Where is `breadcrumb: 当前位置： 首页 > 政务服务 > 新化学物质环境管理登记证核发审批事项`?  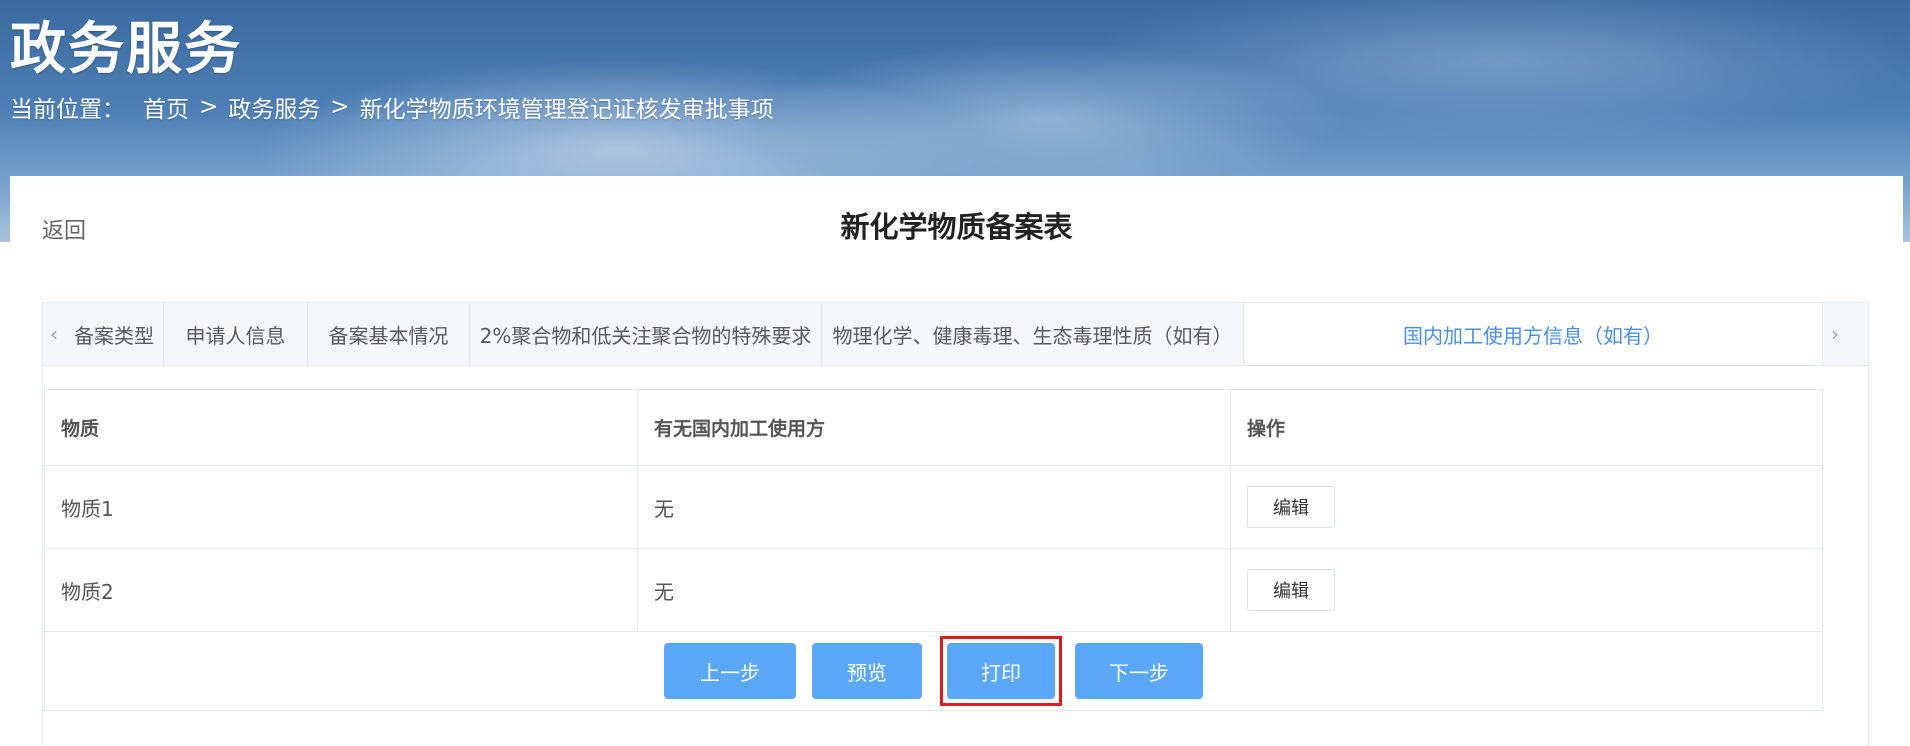 breadcrumb: 当前位置： 首页 > 政务服务 > 新化学物质环境管理登记证核发审批事项 is located at coordinates (392, 107).